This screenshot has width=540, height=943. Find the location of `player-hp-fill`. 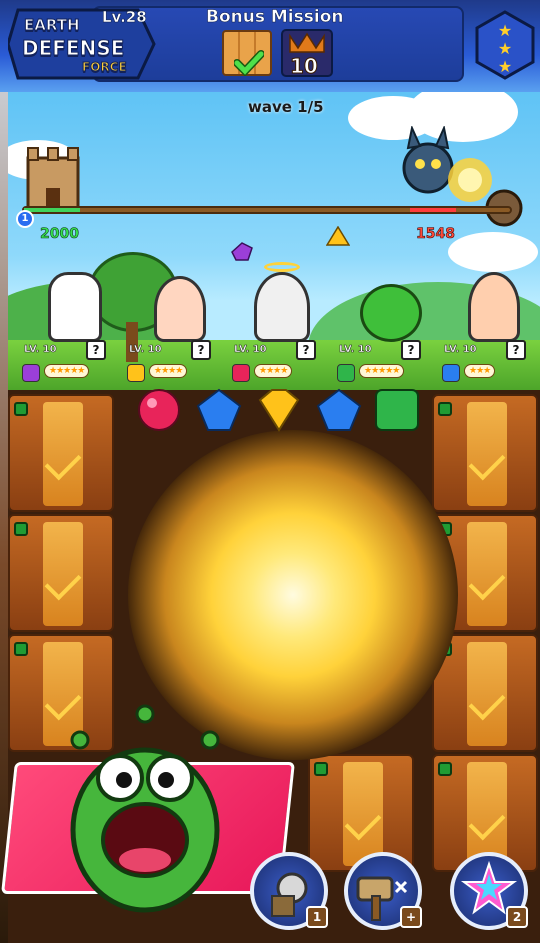

player-hp-fill is located at coordinates (52, 210).